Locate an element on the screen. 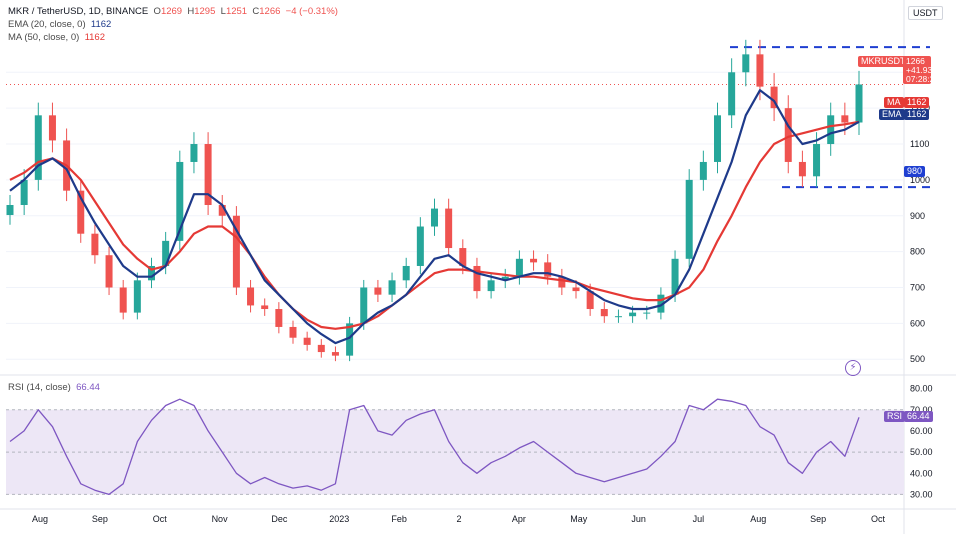 Image resolution: width=956 pixels, height=534 pixels. time-tick-label: May is located at coordinates (579, 519).